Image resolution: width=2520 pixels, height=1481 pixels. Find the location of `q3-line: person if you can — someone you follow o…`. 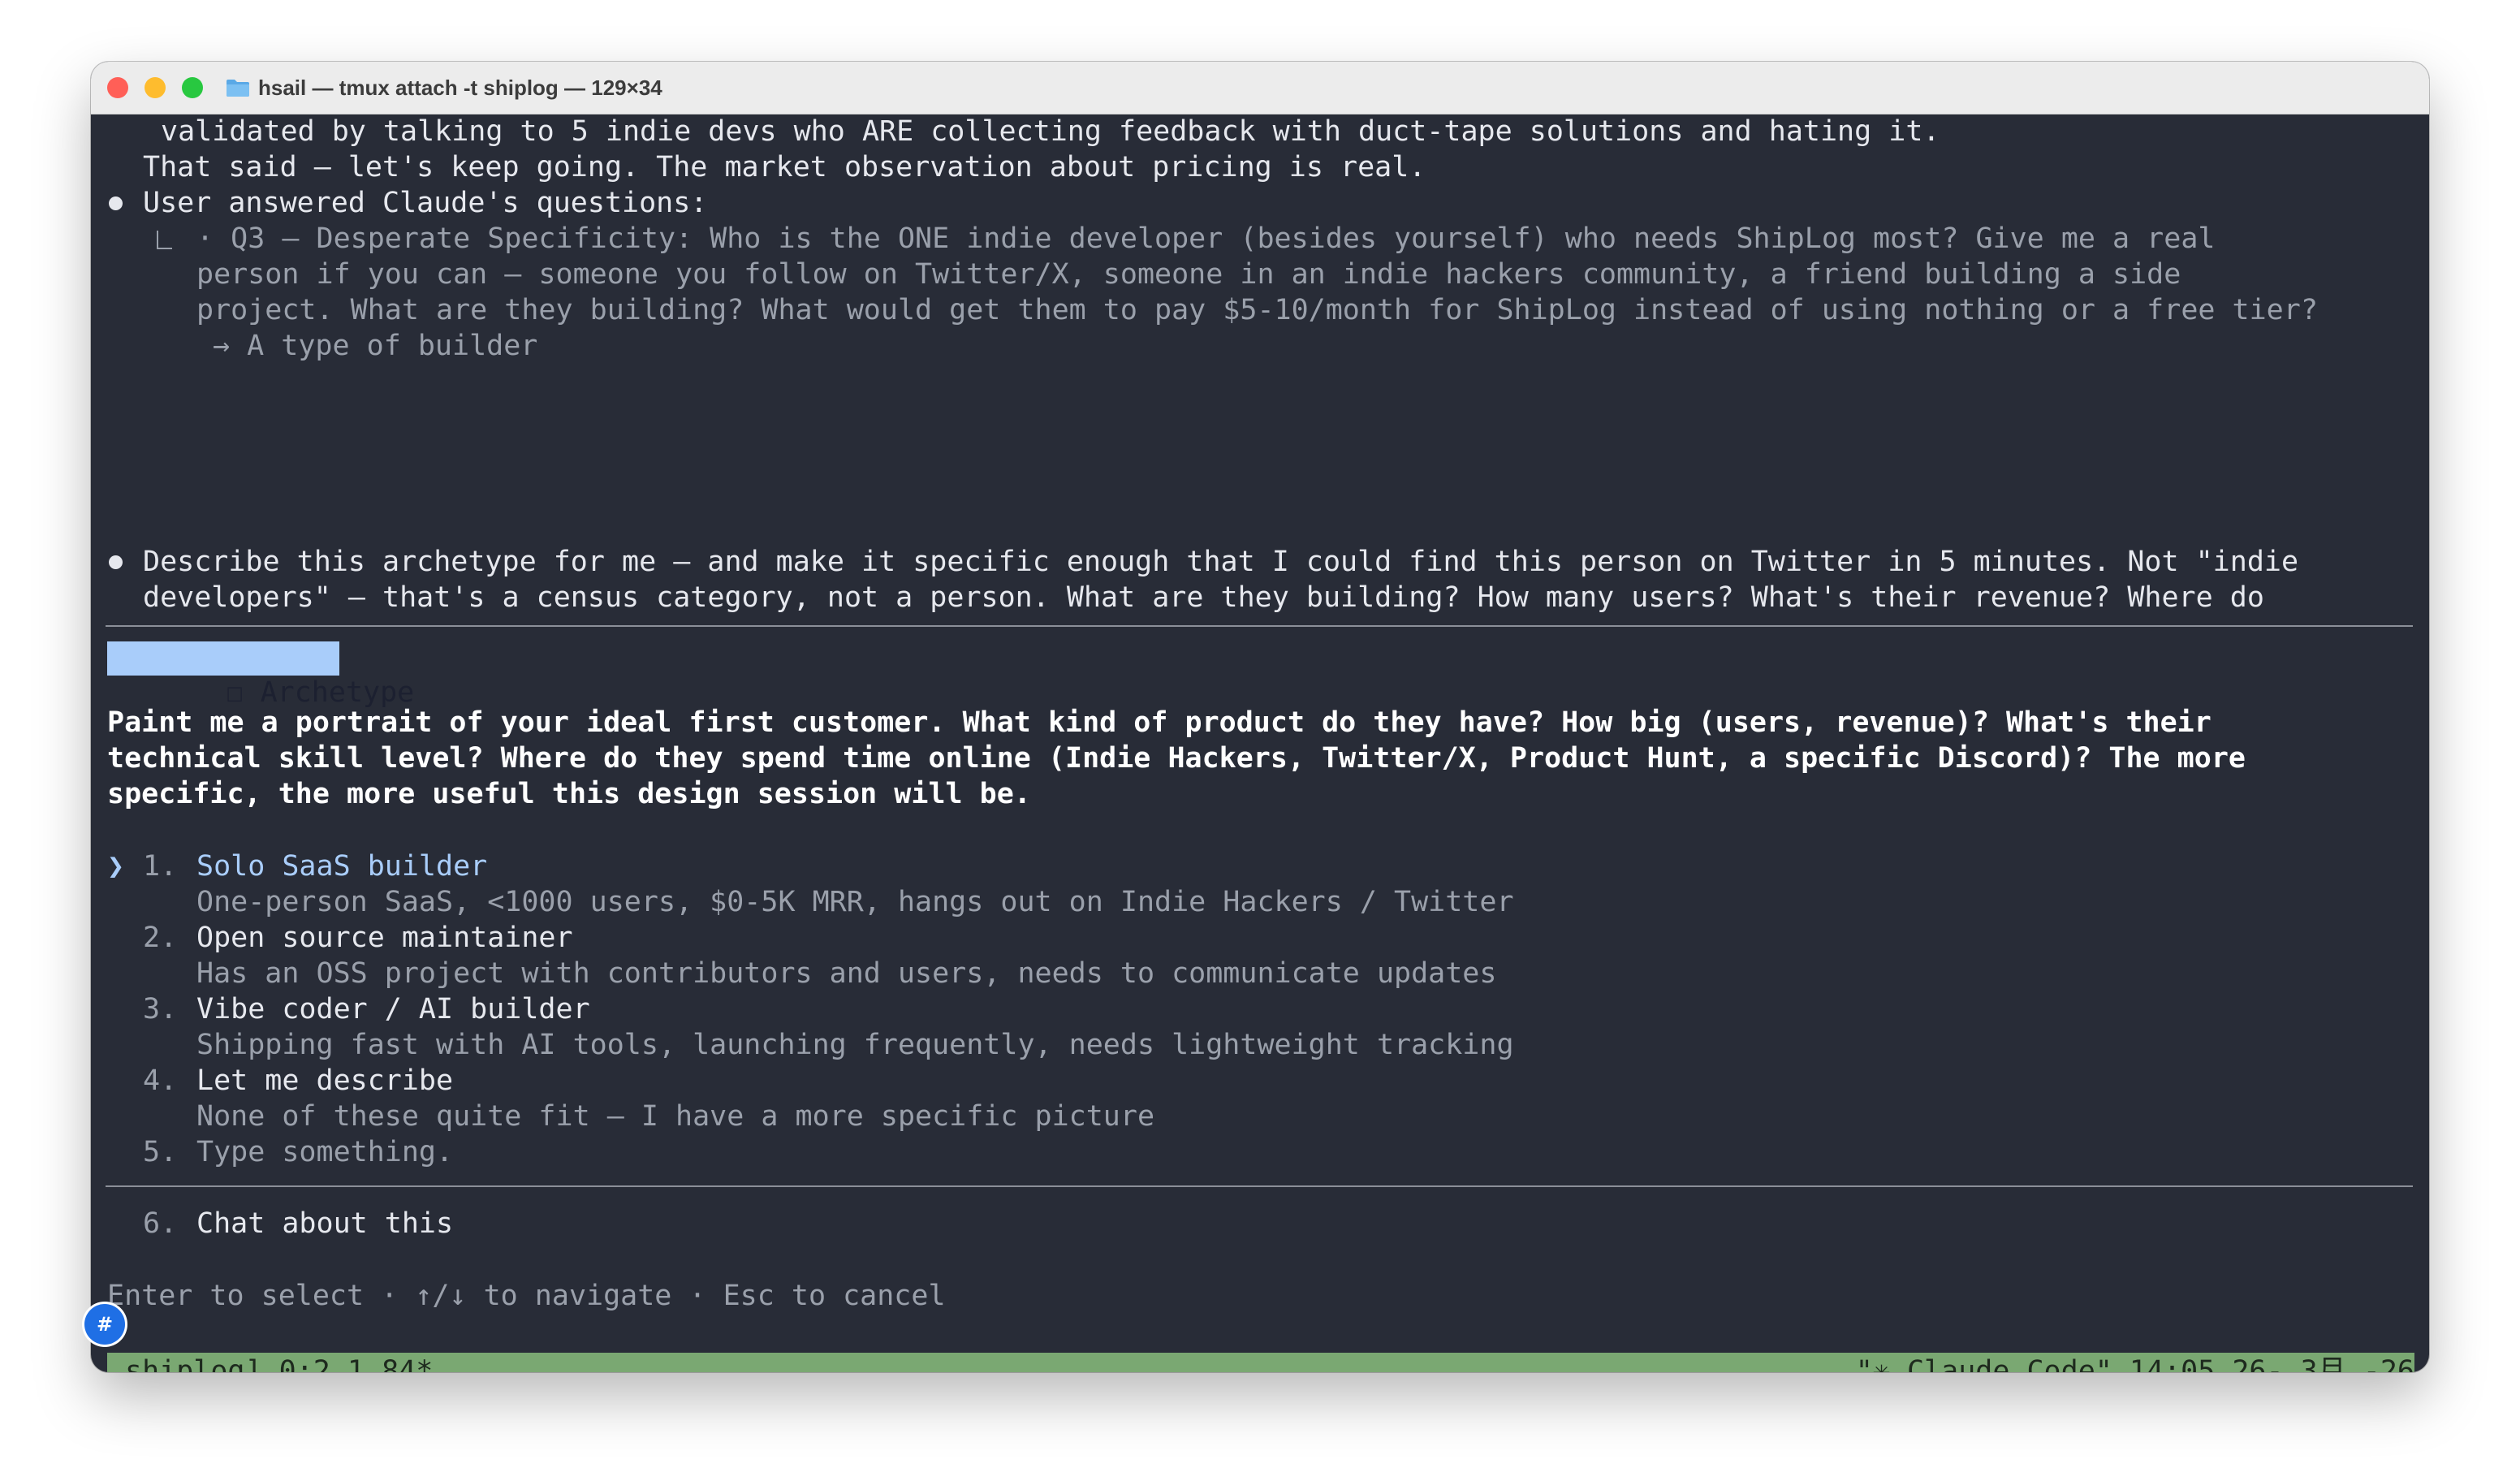

q3-line: person if you can — someone you follow o… is located at coordinates (1188, 274).